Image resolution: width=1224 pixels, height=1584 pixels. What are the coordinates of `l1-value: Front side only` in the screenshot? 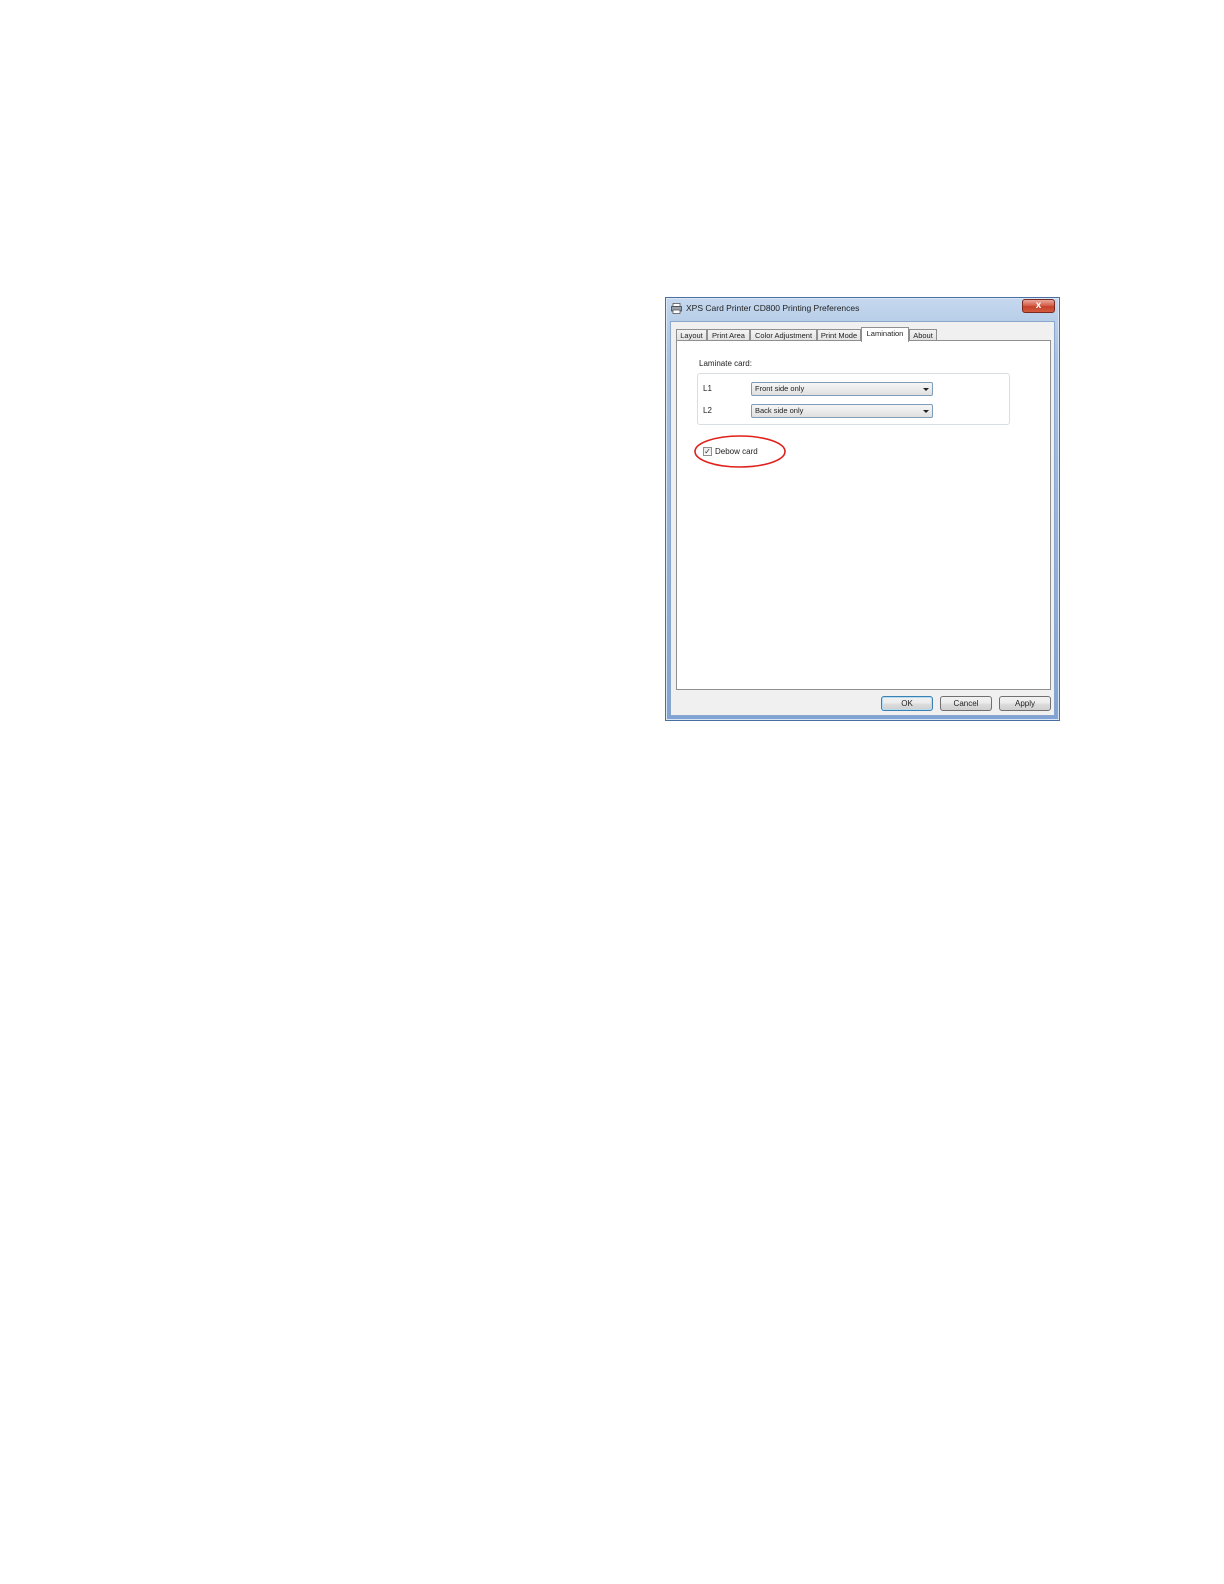 It's located at (780, 388).